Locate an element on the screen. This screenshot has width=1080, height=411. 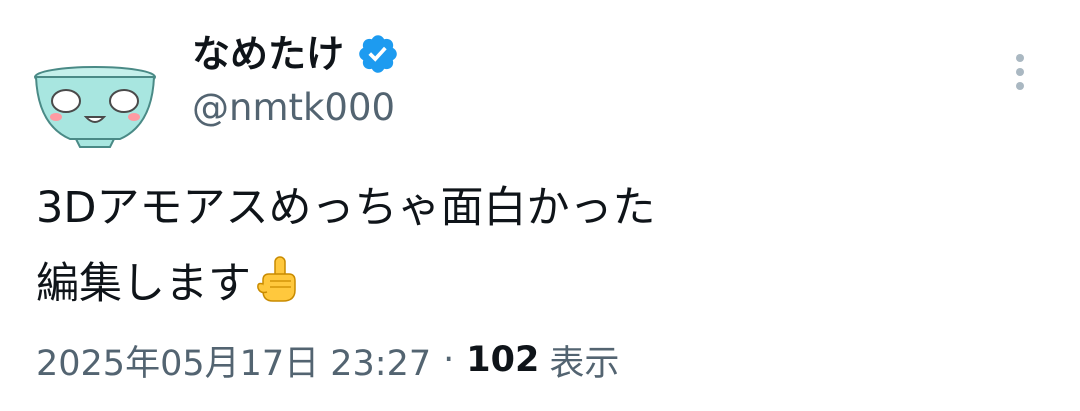
pointing-up-hand-emoji-icon is located at coordinates (278, 277).